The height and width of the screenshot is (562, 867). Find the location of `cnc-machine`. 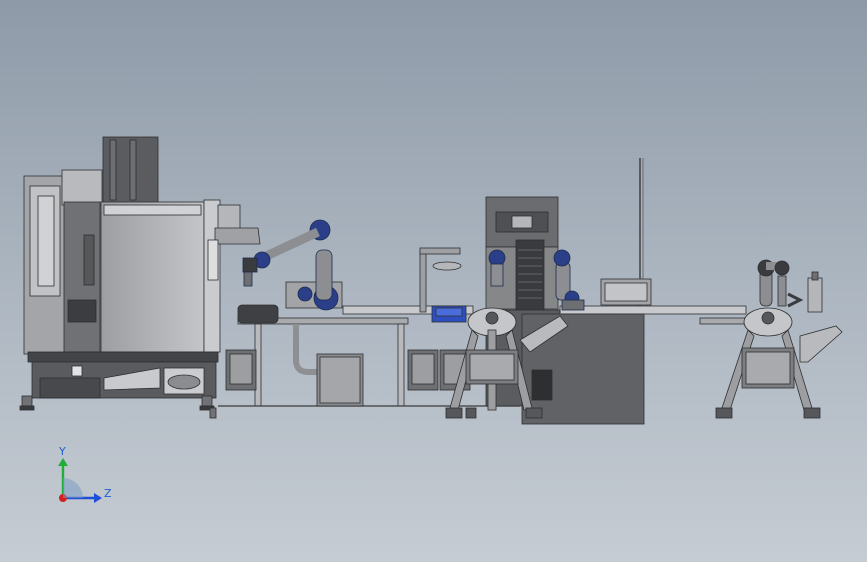

cnc-machine is located at coordinates (140, 277).